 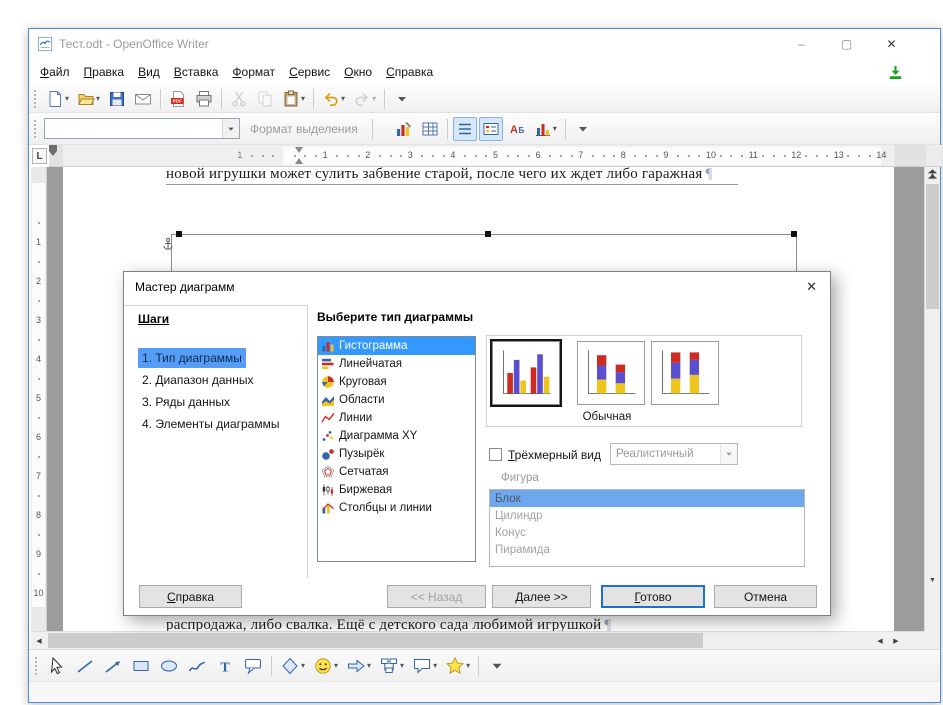 I want to click on titlebar: Тест.odt - OpenOffice Writer – ▢ ✕, so click(x=484, y=44).